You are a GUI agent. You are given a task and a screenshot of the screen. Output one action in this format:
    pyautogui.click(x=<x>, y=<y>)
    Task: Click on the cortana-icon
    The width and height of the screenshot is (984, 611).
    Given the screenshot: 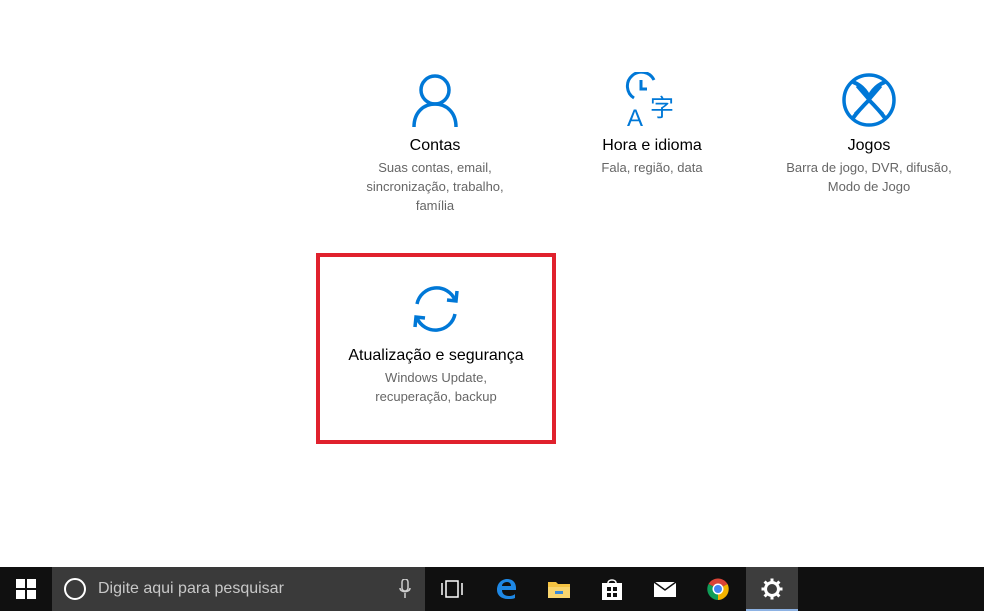 What is the action you would take?
    pyautogui.click(x=75, y=589)
    